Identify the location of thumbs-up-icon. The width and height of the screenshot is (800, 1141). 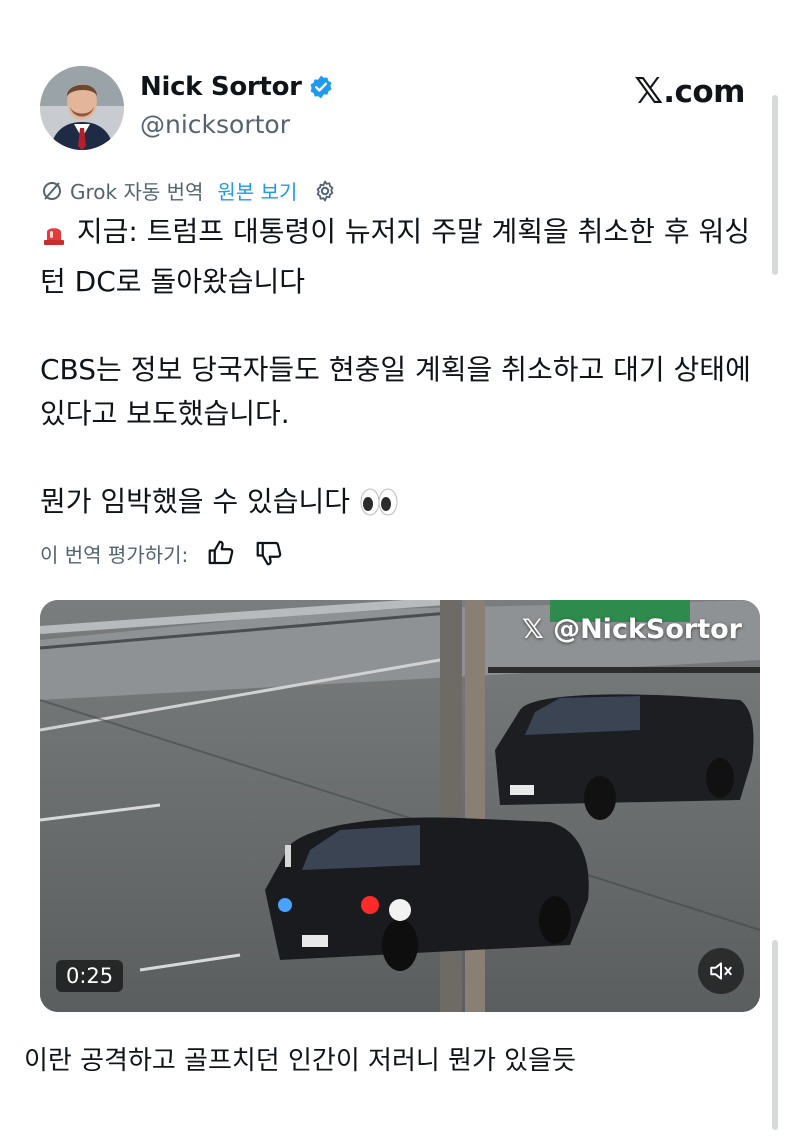
(221, 553).